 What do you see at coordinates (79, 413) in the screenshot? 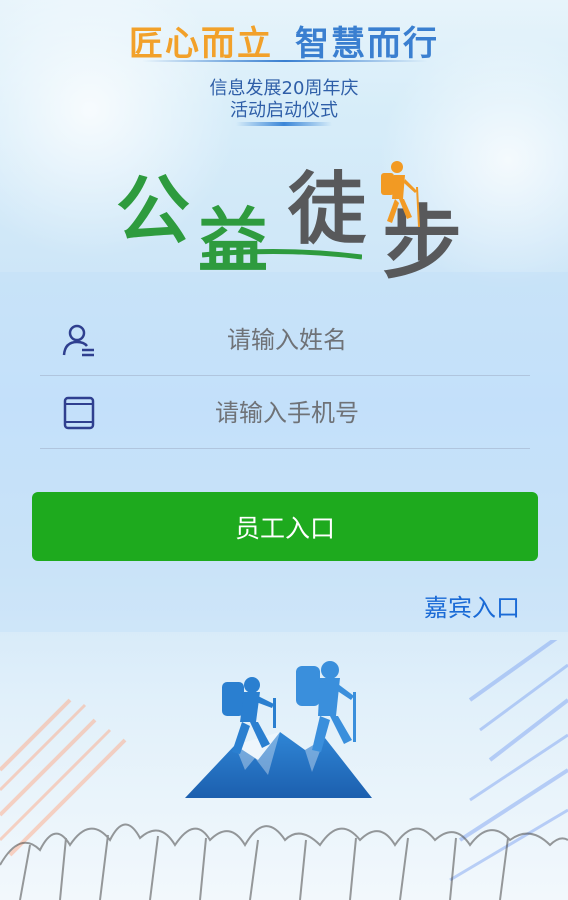
I see `tablet-icon` at bounding box center [79, 413].